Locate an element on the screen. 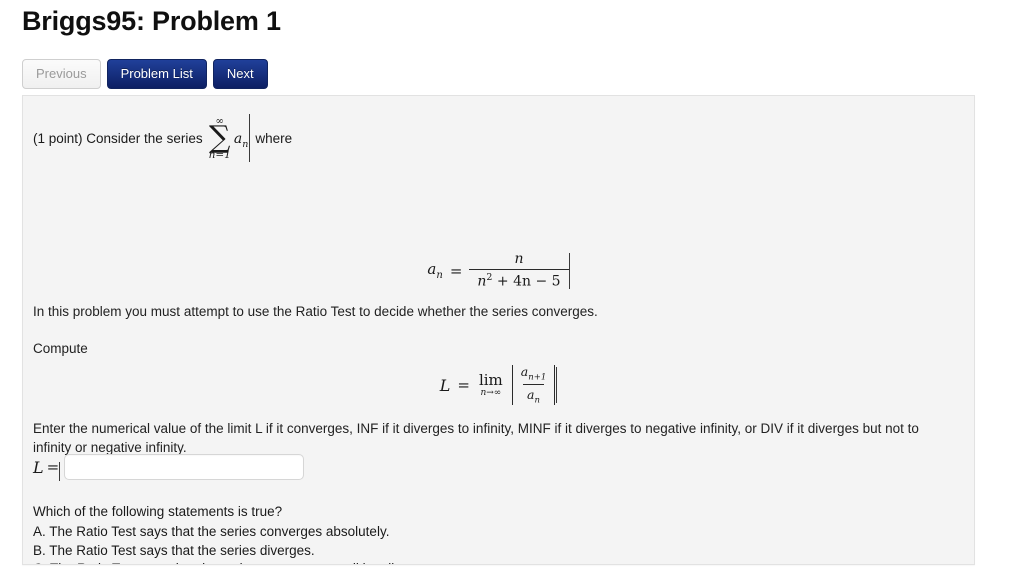 This screenshot has width=1024, height=575. next-button: Next is located at coordinates (240, 74).